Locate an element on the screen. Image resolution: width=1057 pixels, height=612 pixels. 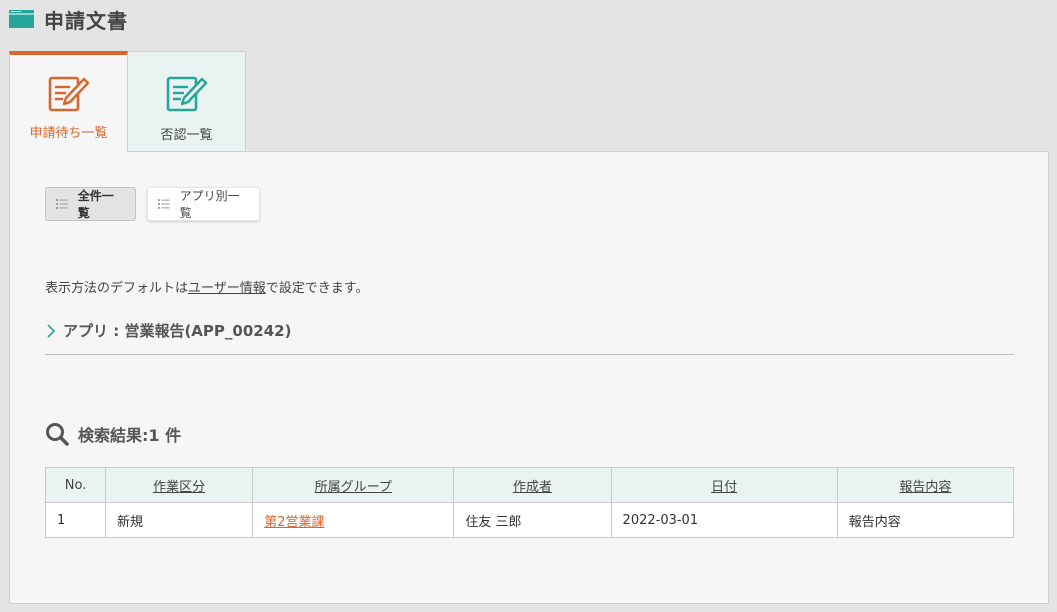
search-result-count: 検索結果:1 件 is located at coordinates (130, 435).